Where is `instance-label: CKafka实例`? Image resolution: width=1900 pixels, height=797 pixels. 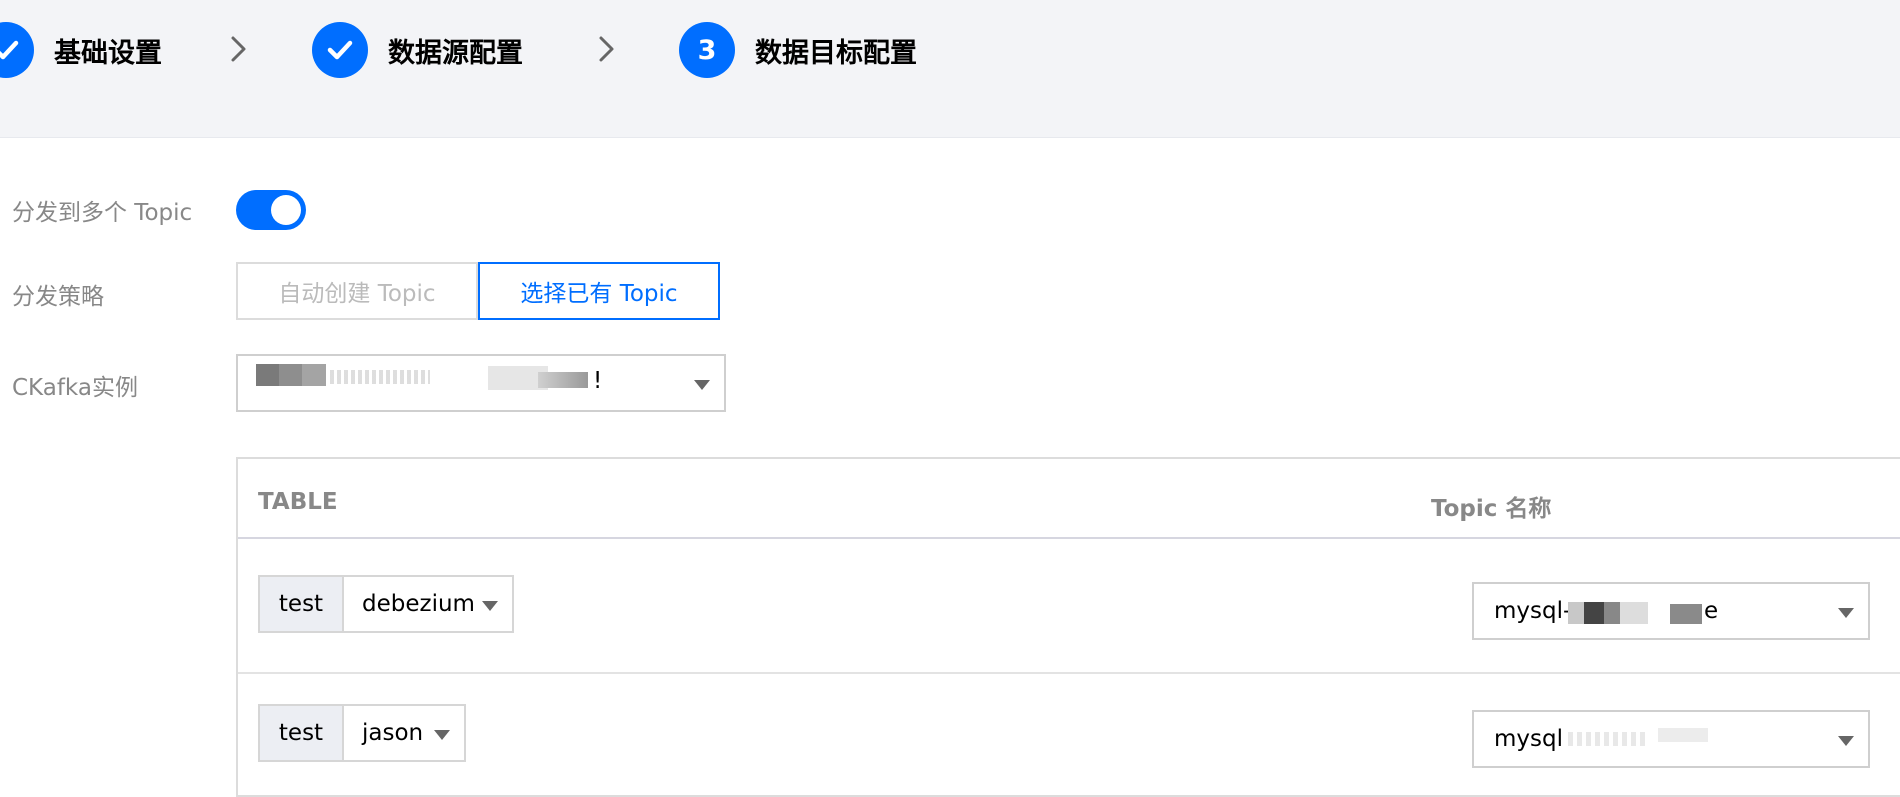 instance-label: CKafka实例 is located at coordinates (75, 388).